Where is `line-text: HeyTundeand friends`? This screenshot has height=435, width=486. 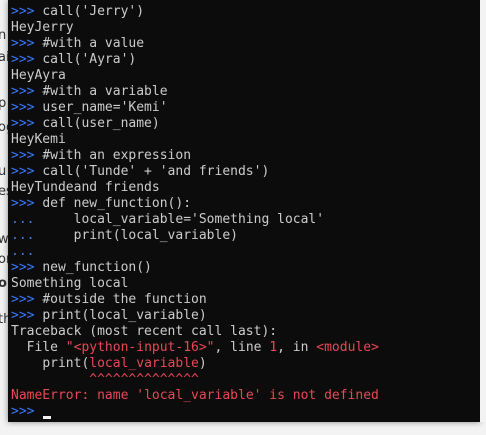 line-text: HeyTundeand friends is located at coordinates (85, 187).